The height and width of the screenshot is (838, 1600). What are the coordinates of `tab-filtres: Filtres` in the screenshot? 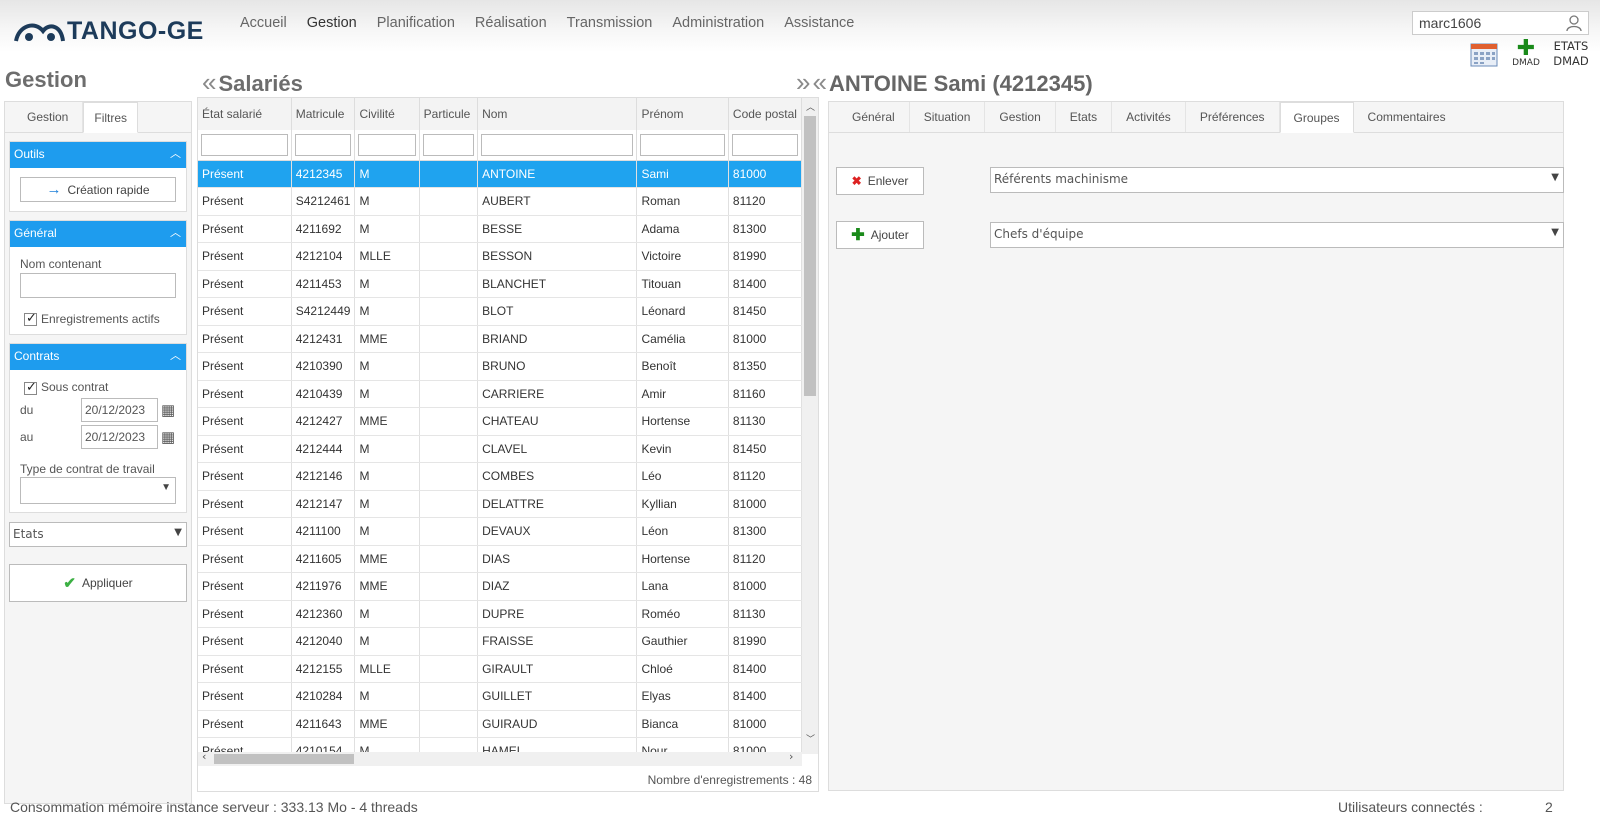 It's located at (111, 117).